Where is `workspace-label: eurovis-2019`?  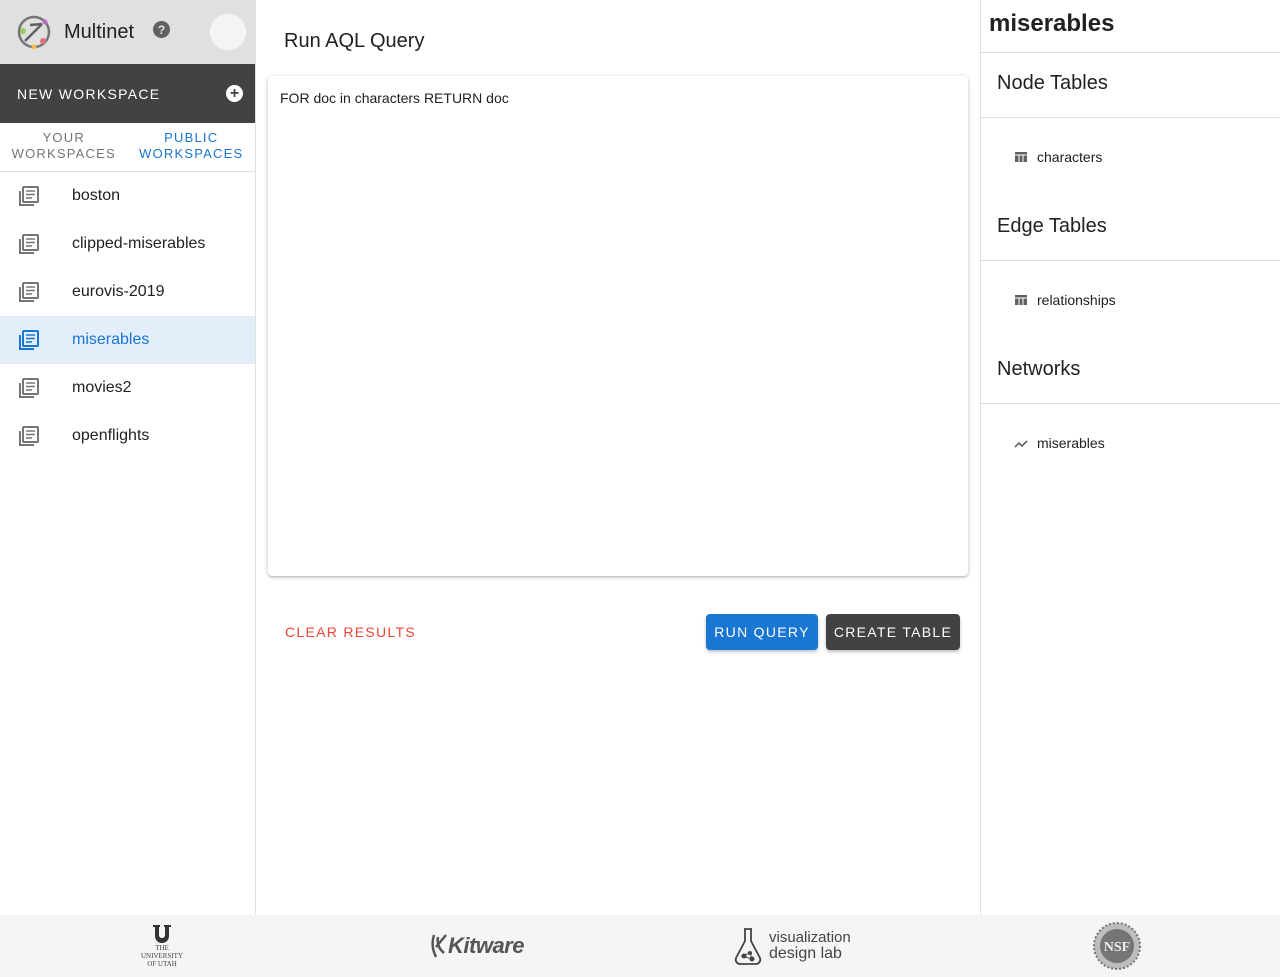
workspace-label: eurovis-2019 is located at coordinates (118, 291).